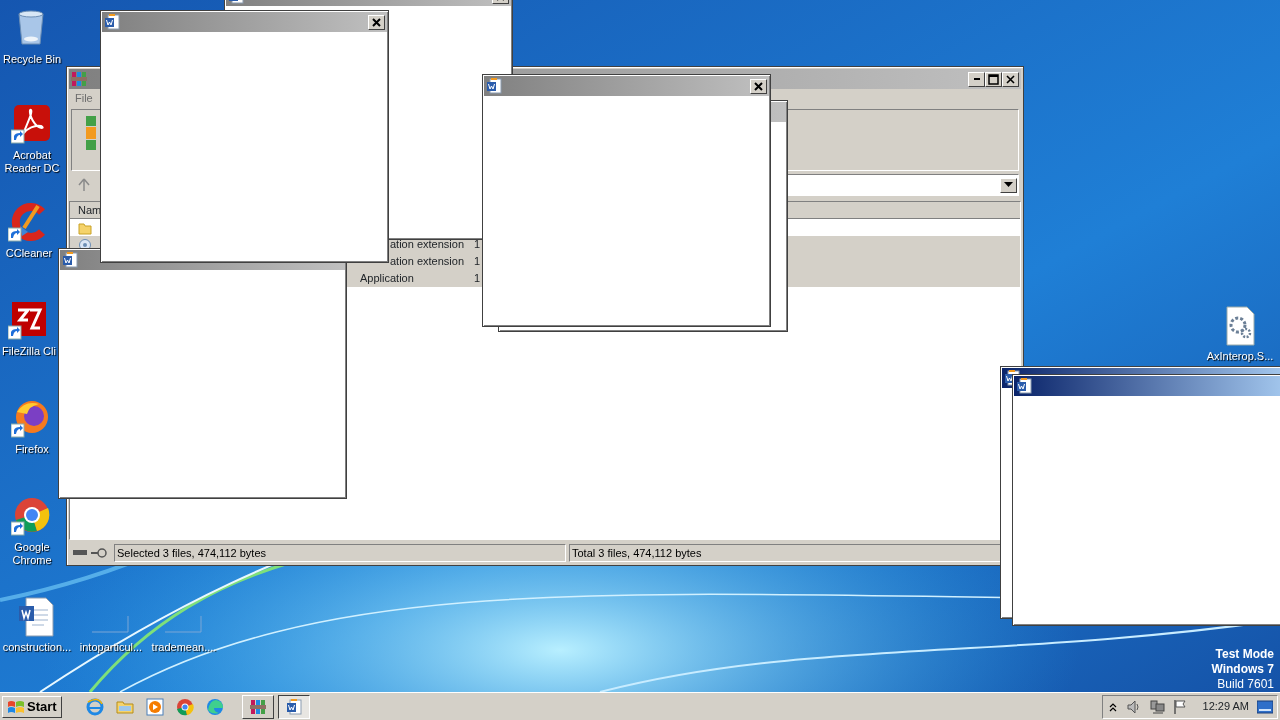 The image size is (1280, 720). I want to click on icon-label: Acrobat Reader DC, so click(32, 162).